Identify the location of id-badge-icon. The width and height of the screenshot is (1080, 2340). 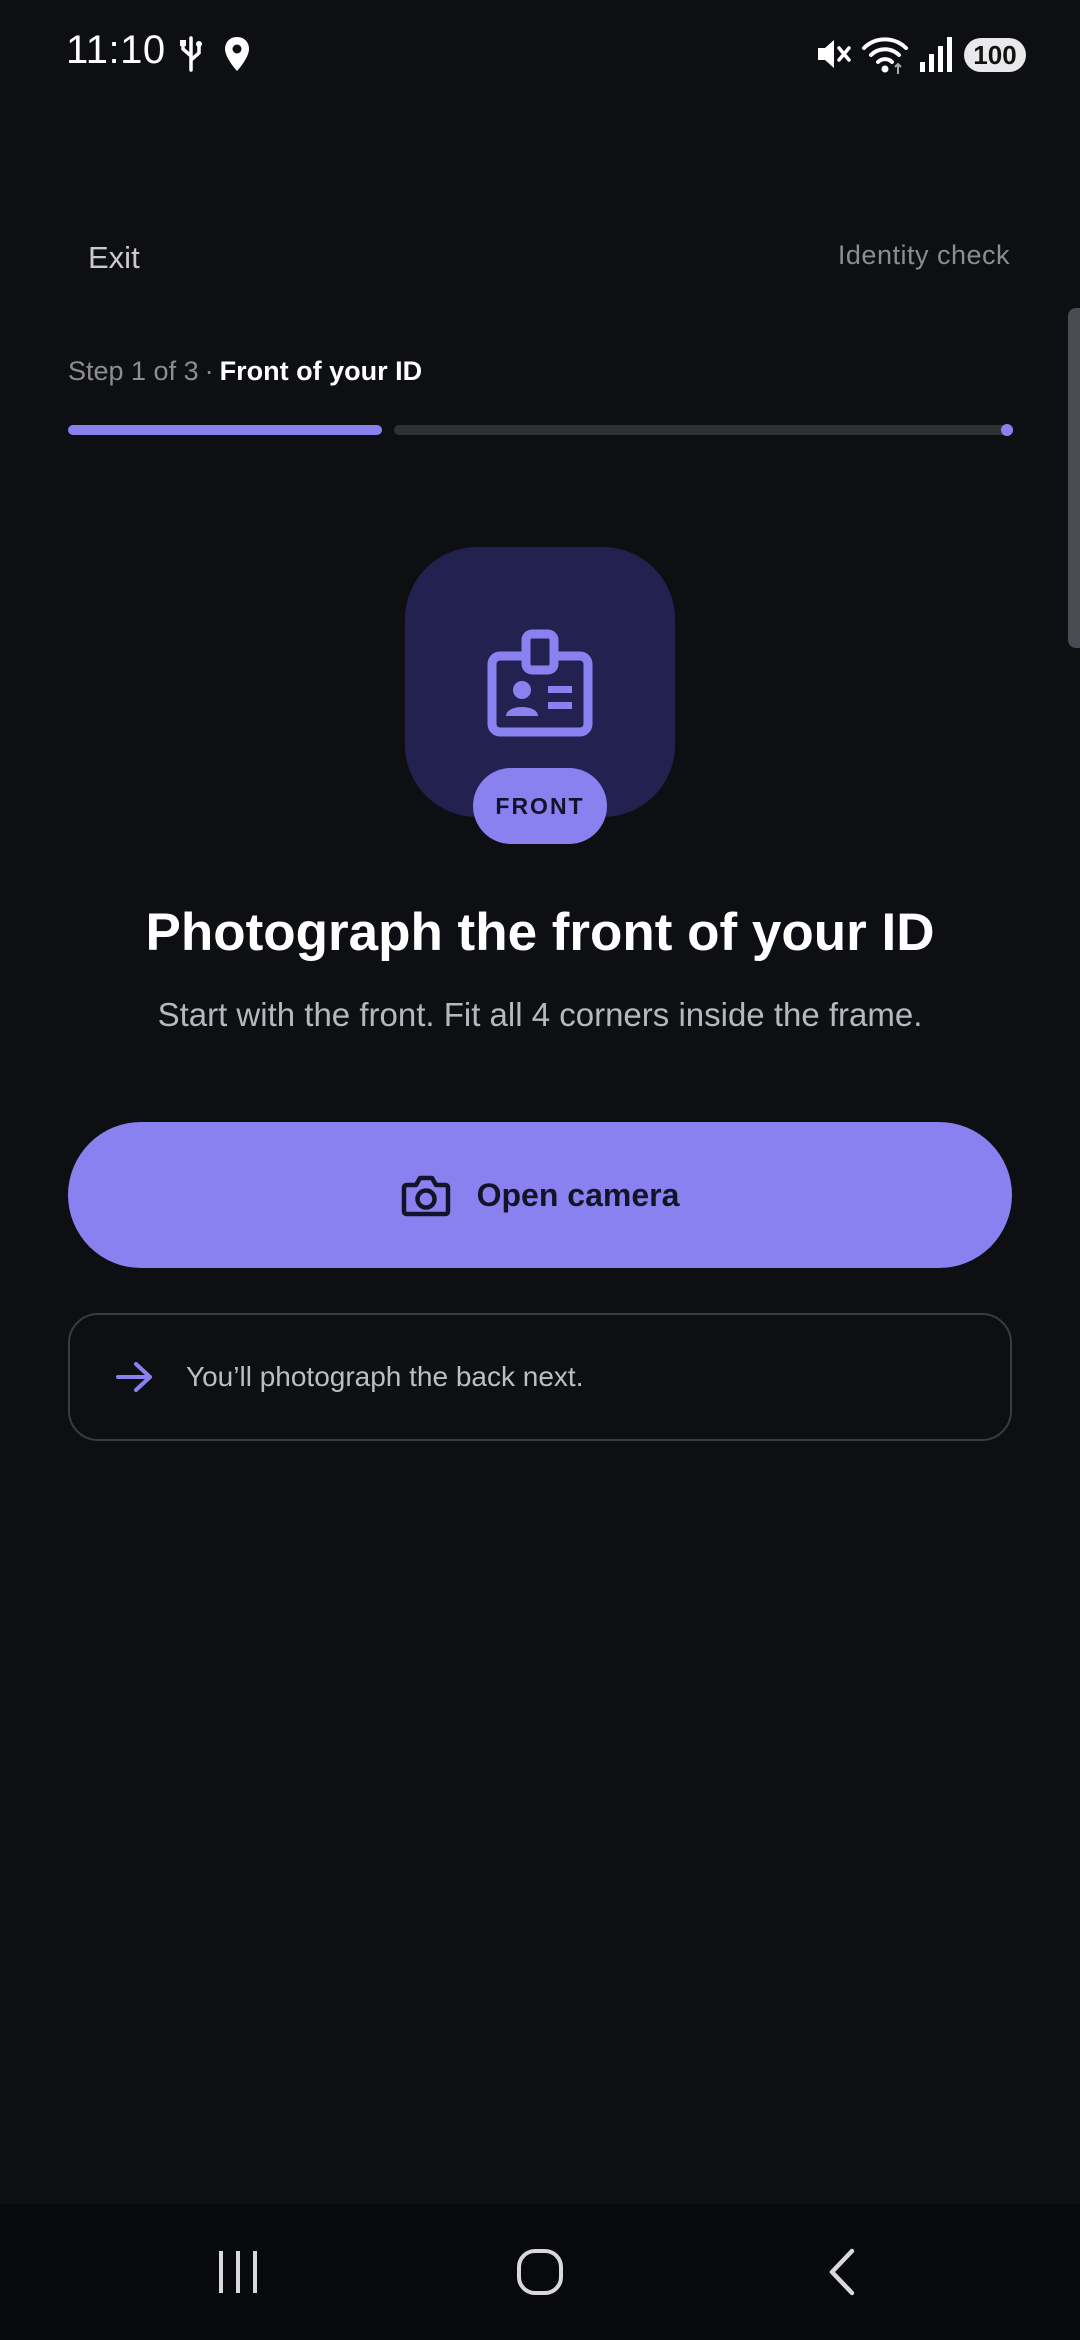
(540, 683).